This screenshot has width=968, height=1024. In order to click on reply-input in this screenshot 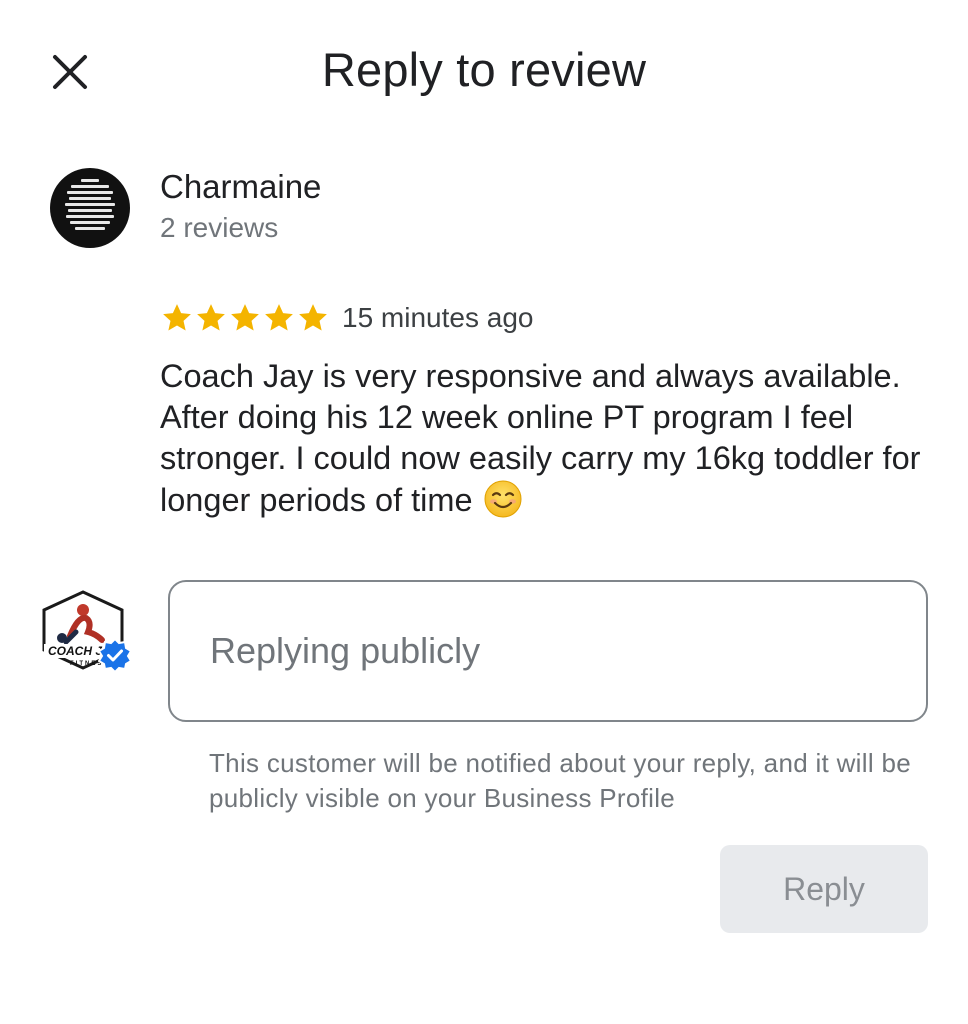, I will do `click(548, 651)`.